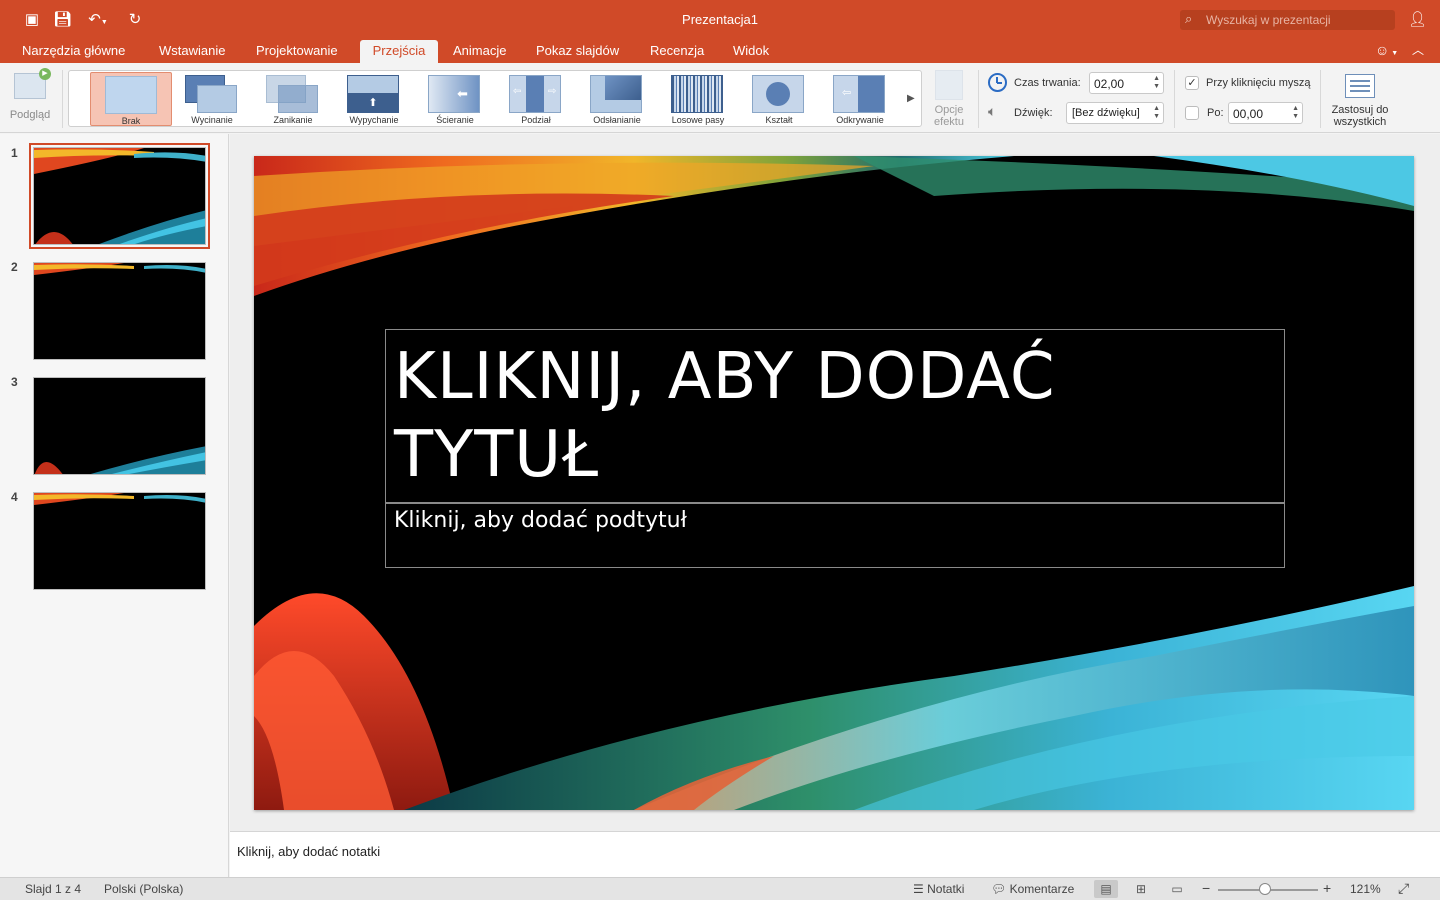  Describe the element at coordinates (479, 51) in the screenshot. I see `tab-animations: Animacje` at that location.